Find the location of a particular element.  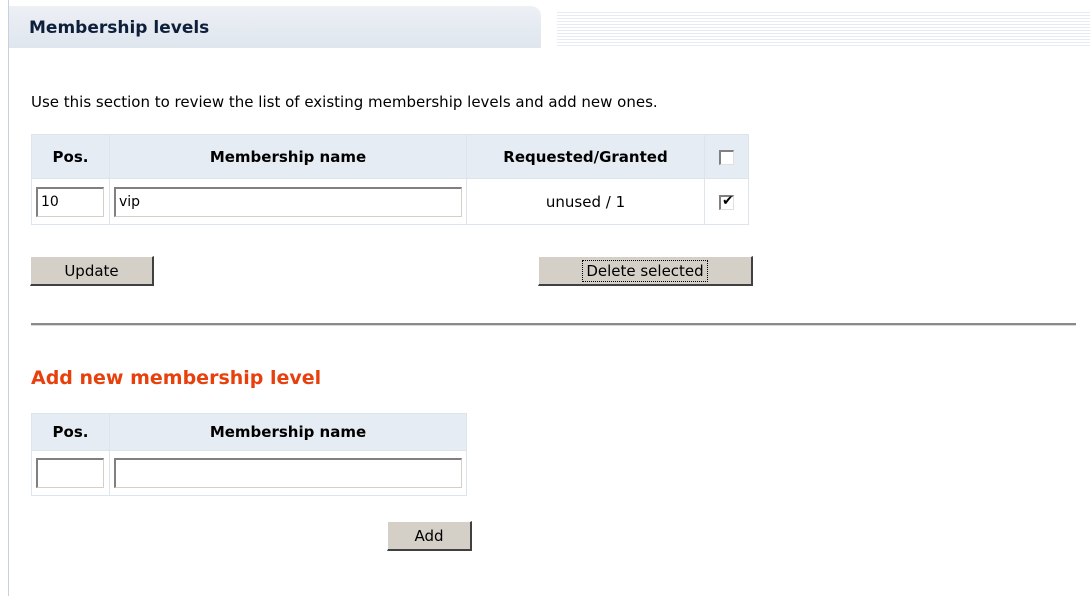

delete-selected-button: Delete selected is located at coordinates (645, 271).